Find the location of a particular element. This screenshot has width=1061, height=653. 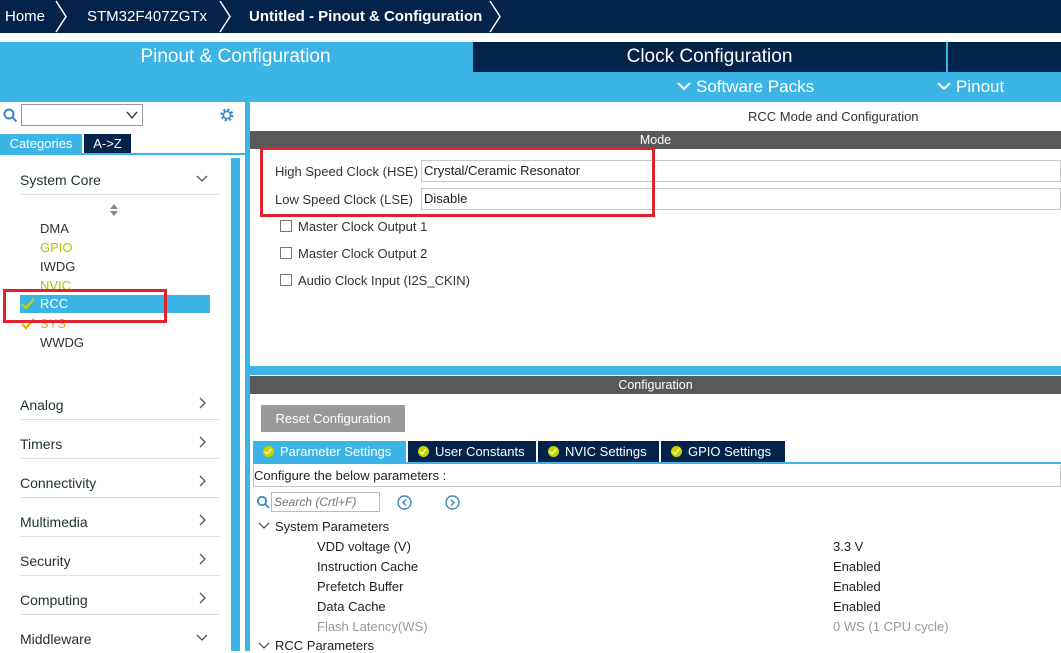

parameter-search-input is located at coordinates (325, 502).